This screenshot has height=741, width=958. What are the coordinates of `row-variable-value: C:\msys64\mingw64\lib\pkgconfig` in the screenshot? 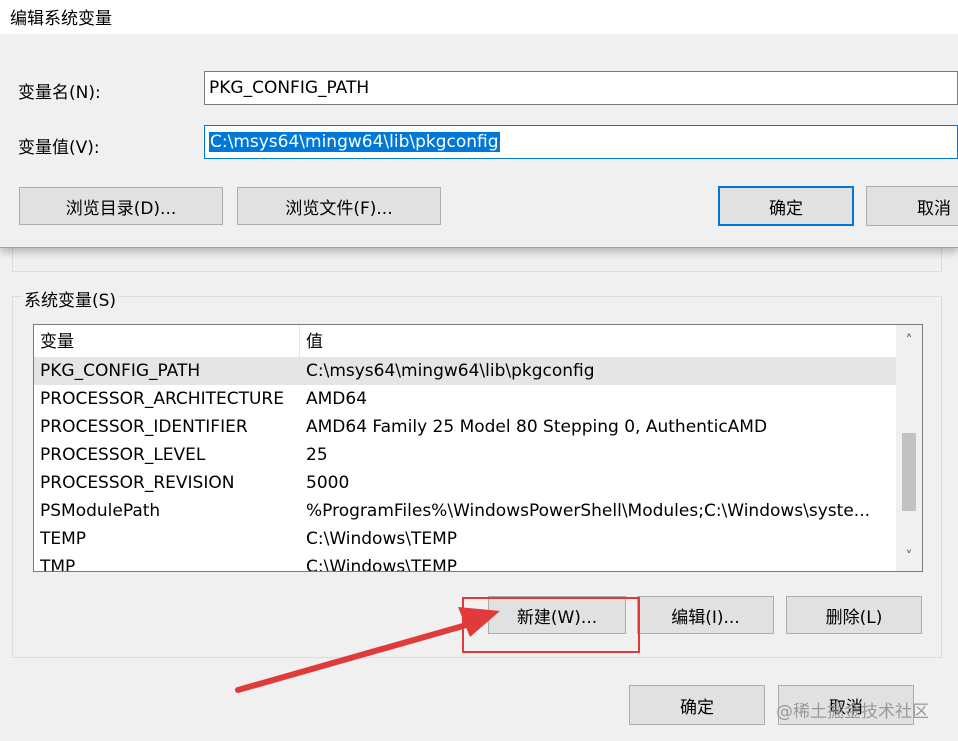 It's located at (450, 371).